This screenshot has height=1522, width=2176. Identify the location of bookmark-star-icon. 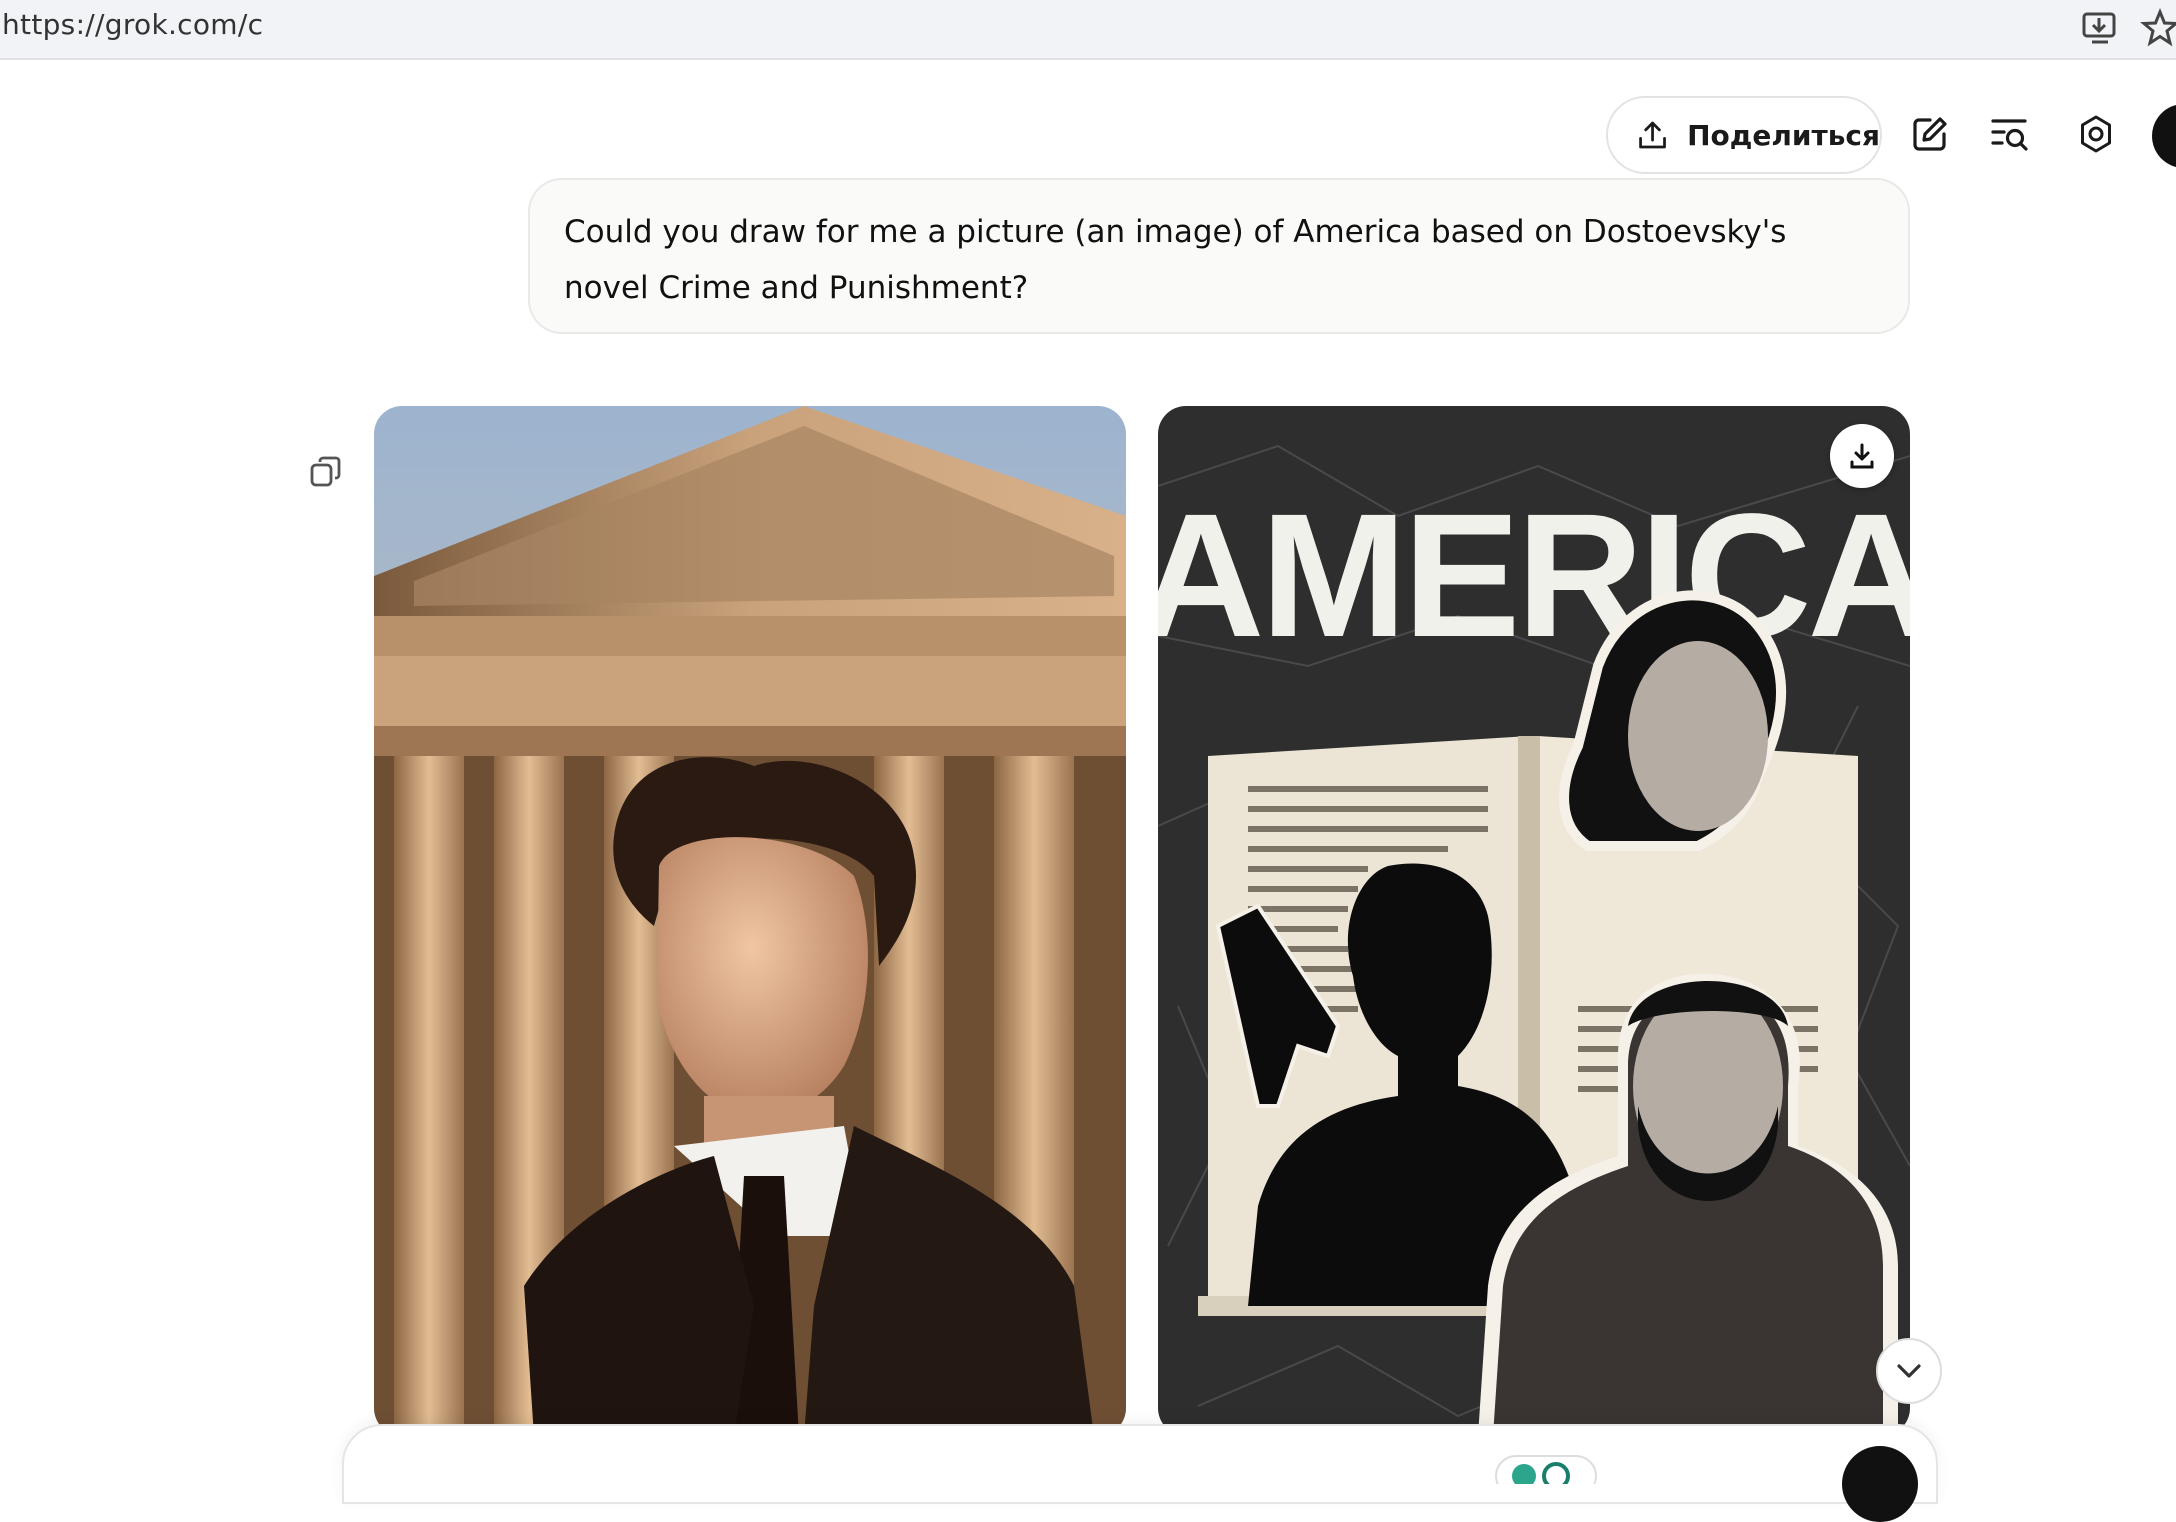
(2158, 28).